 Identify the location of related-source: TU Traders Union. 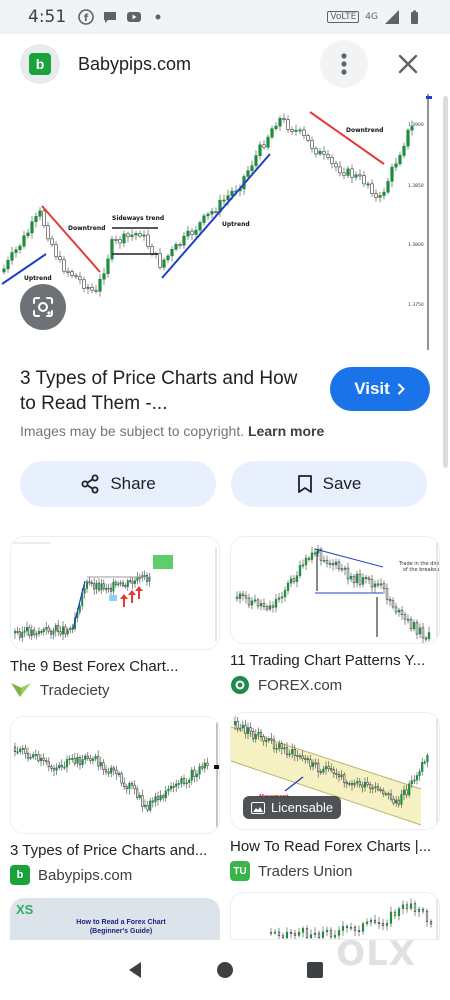
(335, 871).